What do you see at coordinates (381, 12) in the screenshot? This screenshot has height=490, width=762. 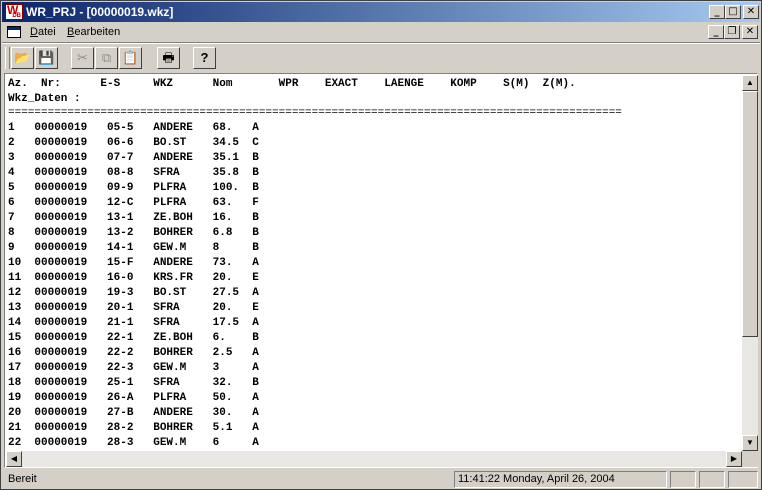 I see `title-bar: W DB WR_PRJ - [00000019.wkz] _ □ ✕` at bounding box center [381, 12].